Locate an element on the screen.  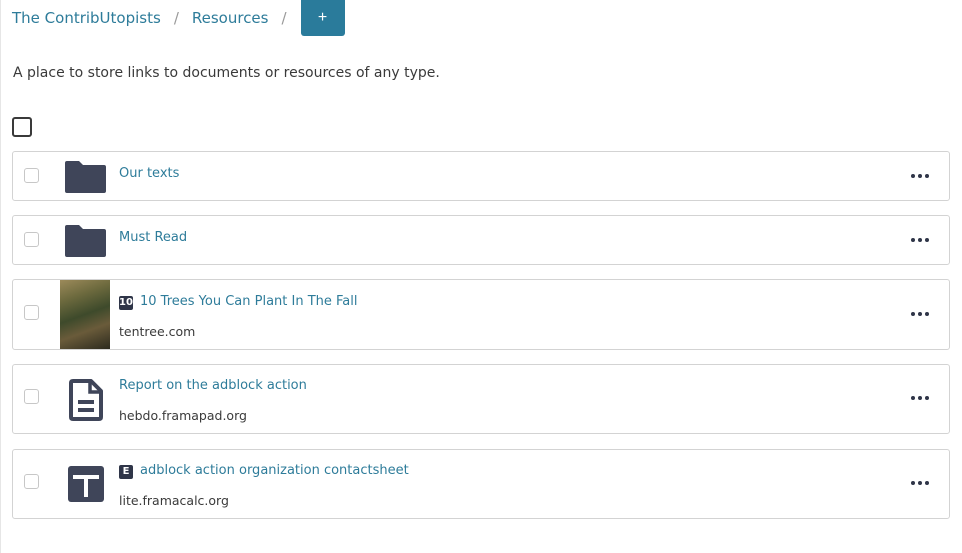
item-domain: lite.framacalc.org is located at coordinates (174, 500).